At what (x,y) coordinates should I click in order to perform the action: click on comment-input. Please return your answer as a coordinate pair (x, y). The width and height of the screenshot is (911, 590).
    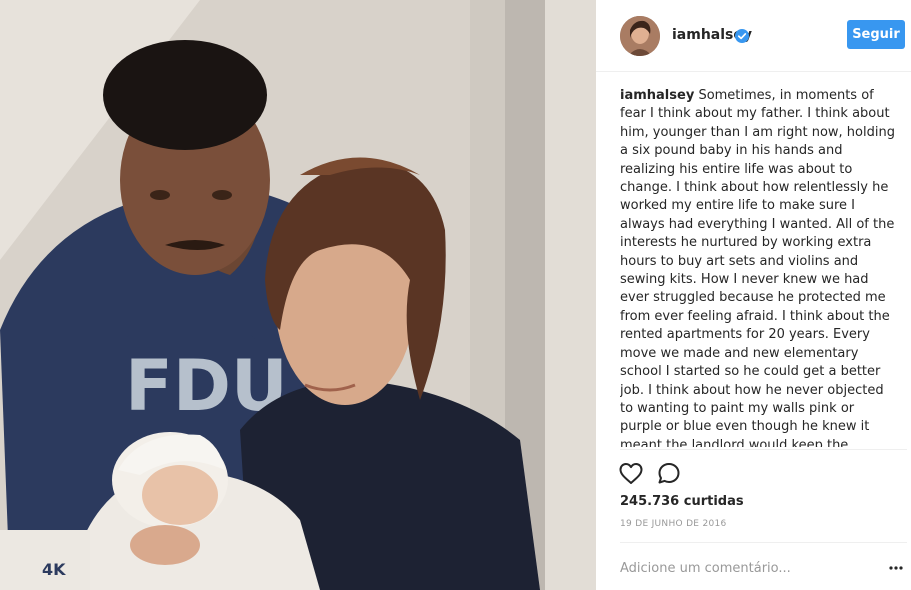
    Looking at the image, I should click on (745, 568).